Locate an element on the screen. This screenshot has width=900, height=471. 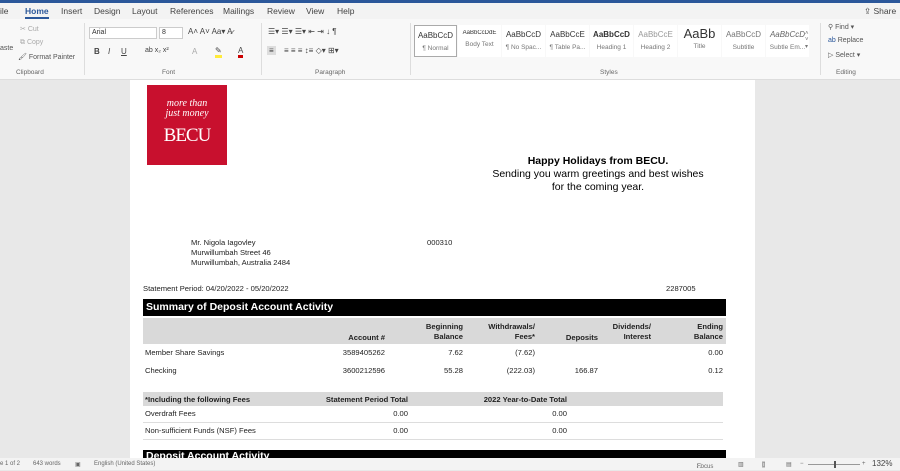
find-button: ⚲ Find ▾ is located at coordinates (841, 27).